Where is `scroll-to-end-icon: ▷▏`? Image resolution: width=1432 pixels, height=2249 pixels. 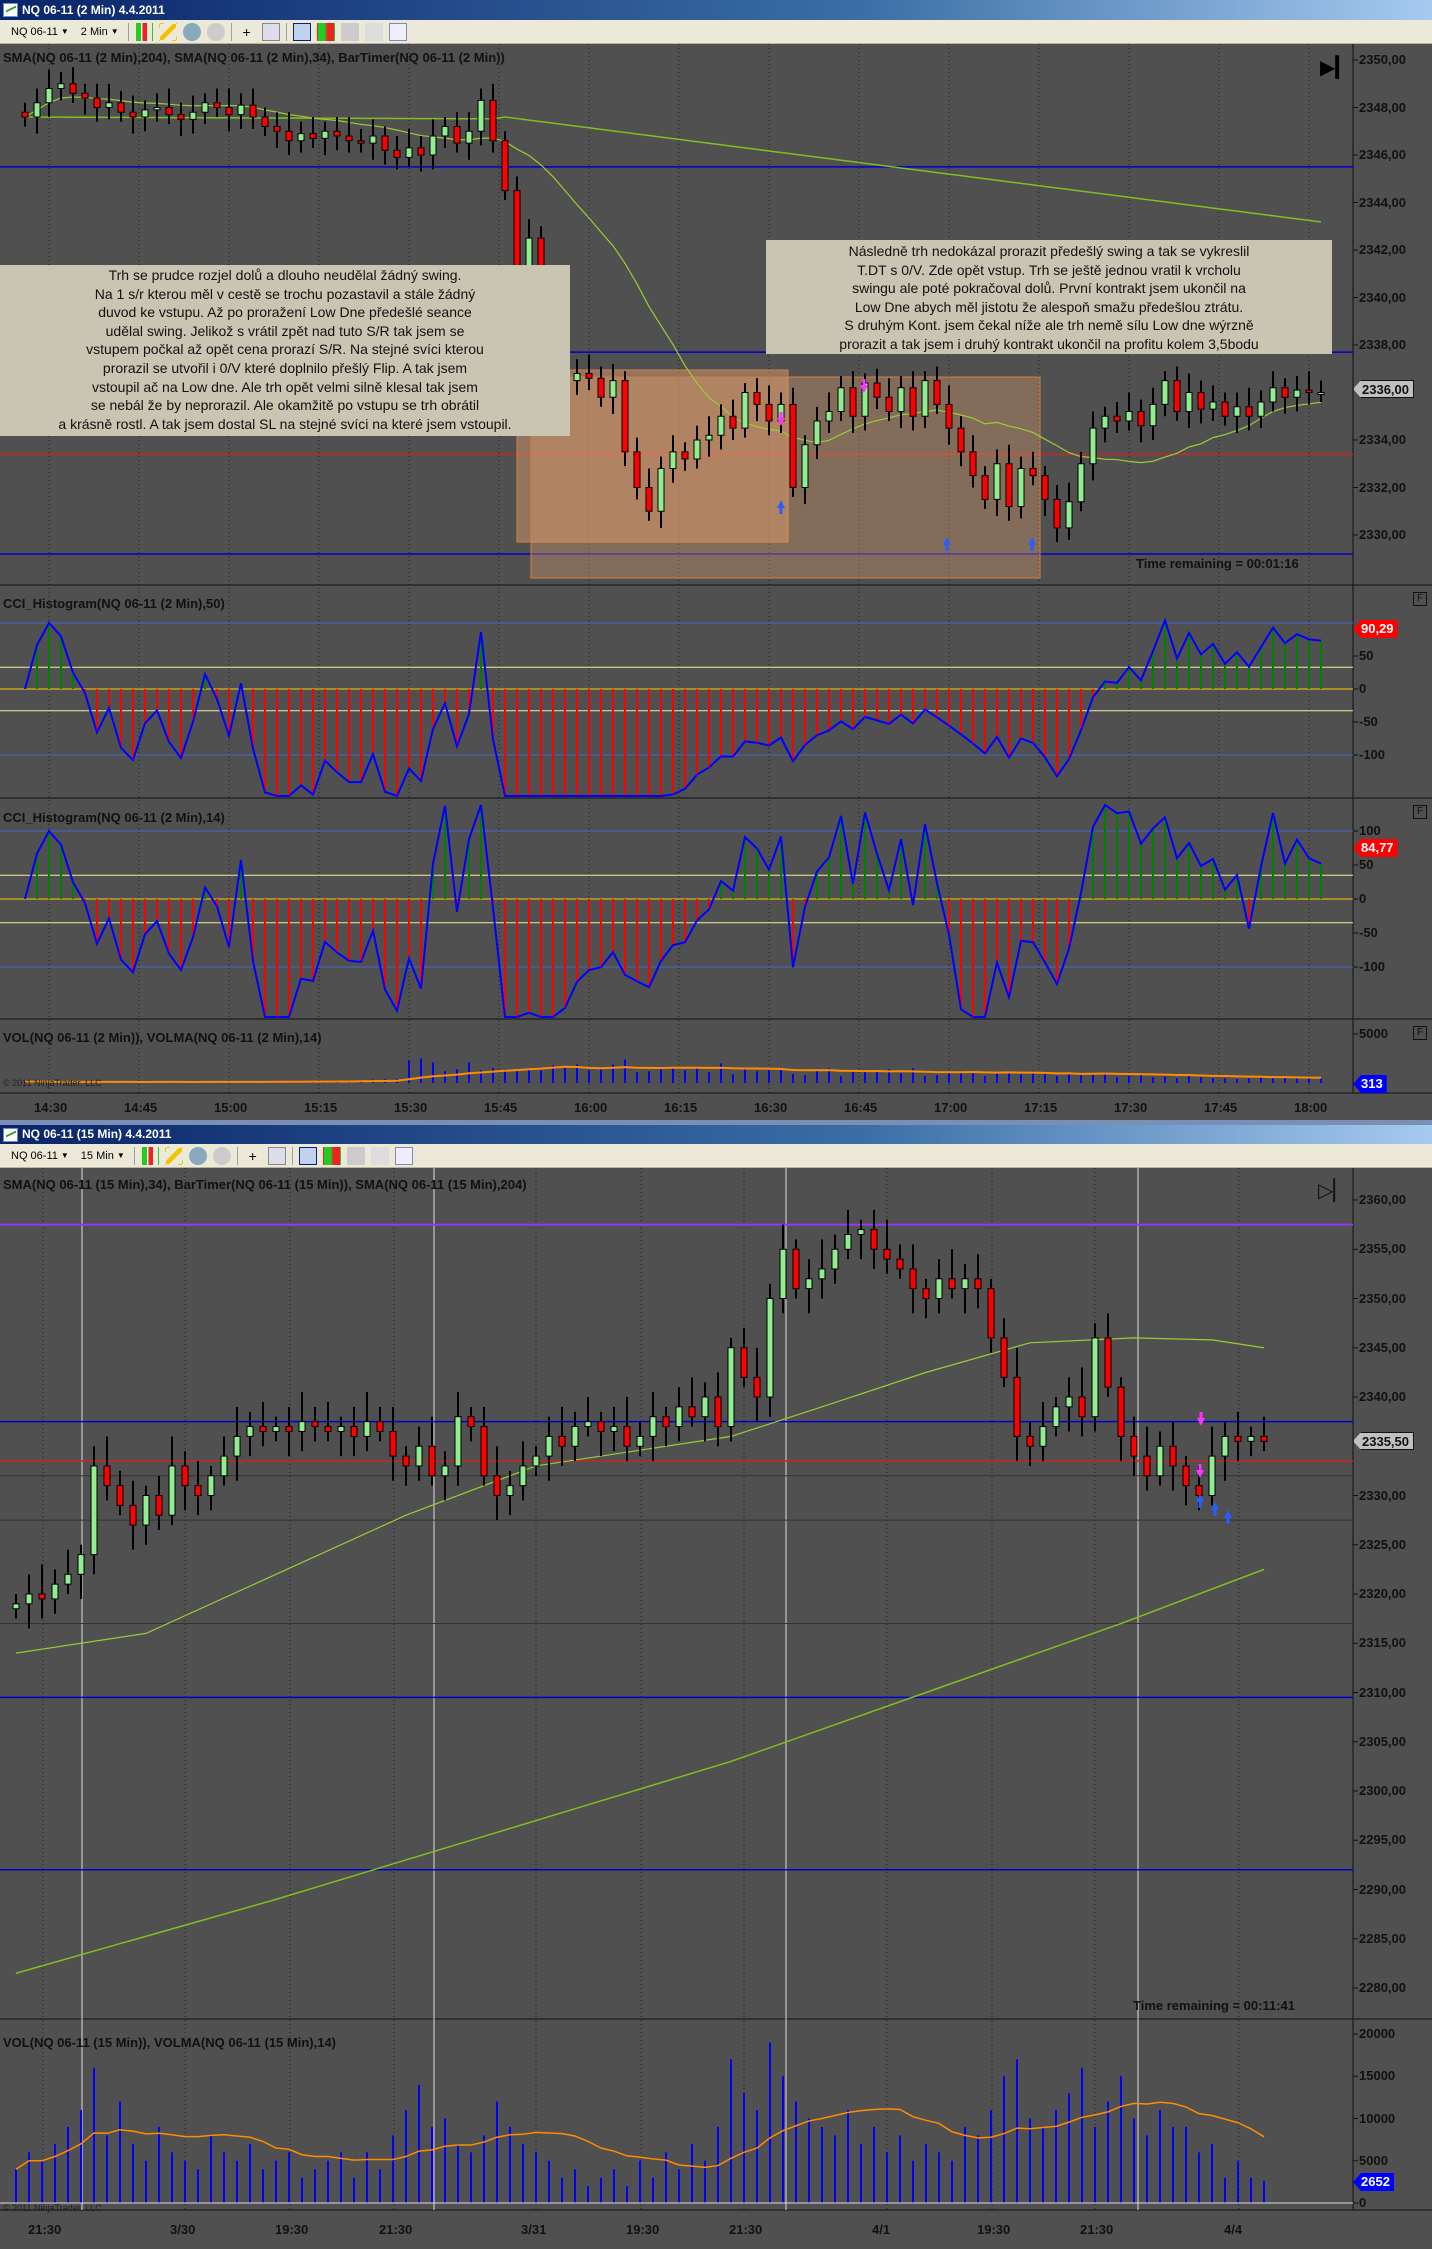
scroll-to-end-icon: ▷▏ is located at coordinates (1333, 1190).